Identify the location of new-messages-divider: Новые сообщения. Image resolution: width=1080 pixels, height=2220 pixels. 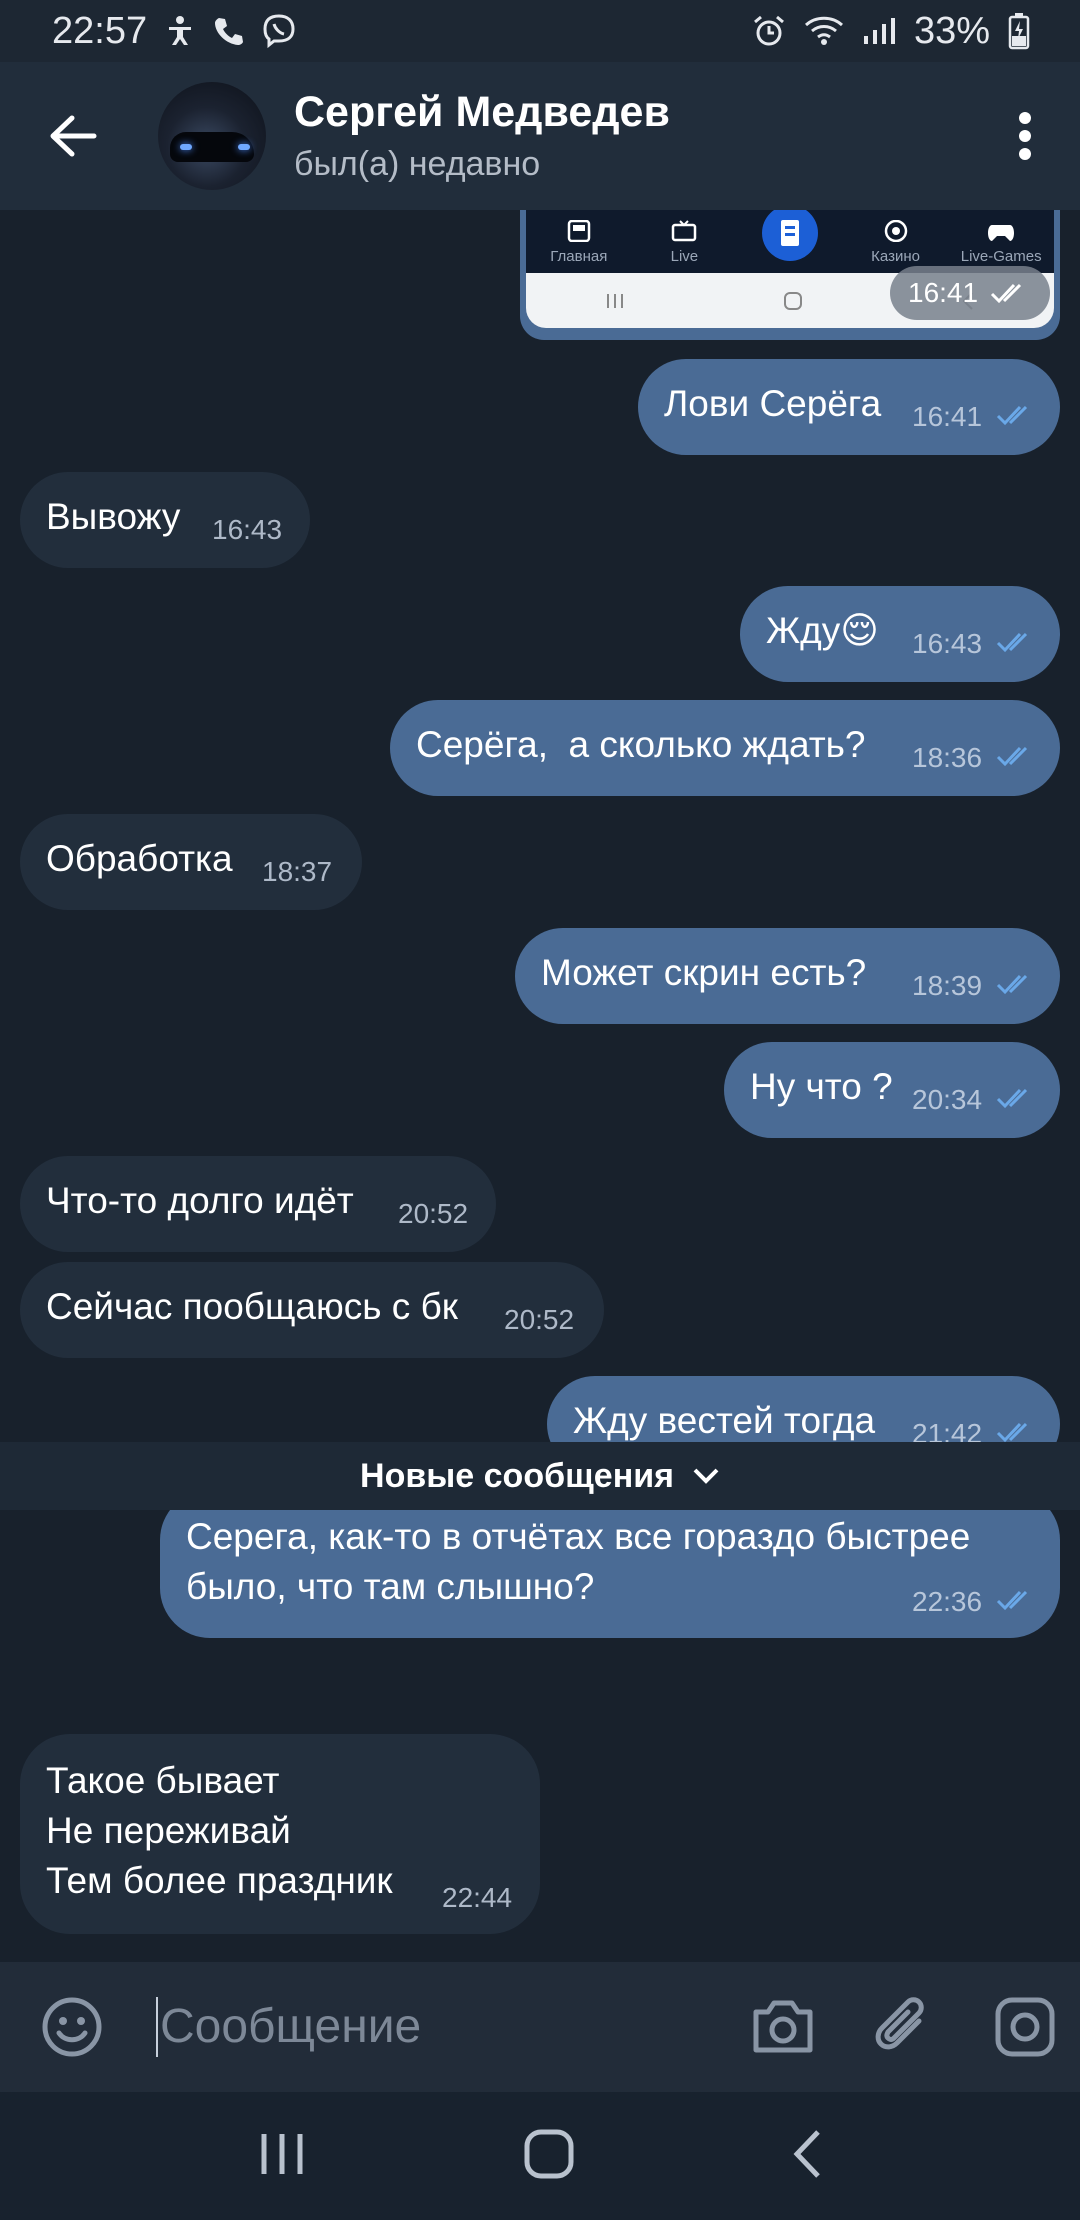
(540, 1476).